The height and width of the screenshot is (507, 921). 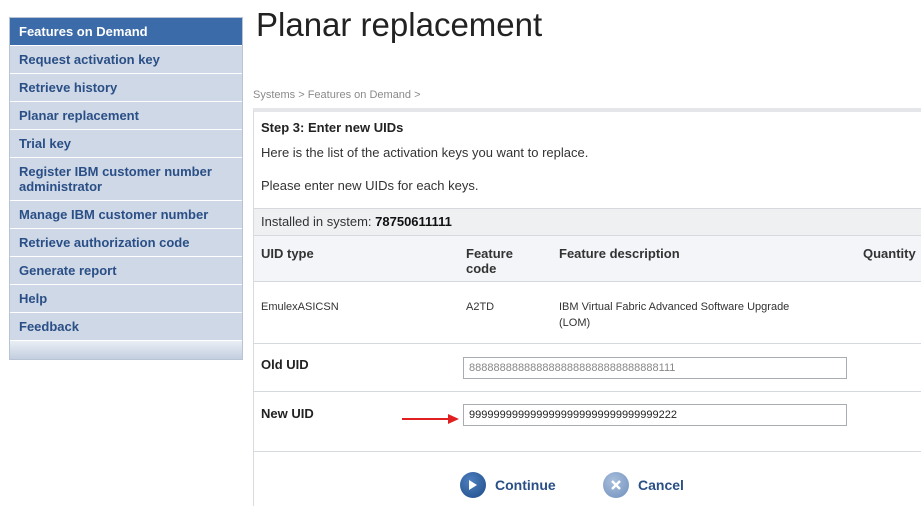 What do you see at coordinates (587, 221) in the screenshot?
I see `installed-system-bar: Installed in system: 78750611111` at bounding box center [587, 221].